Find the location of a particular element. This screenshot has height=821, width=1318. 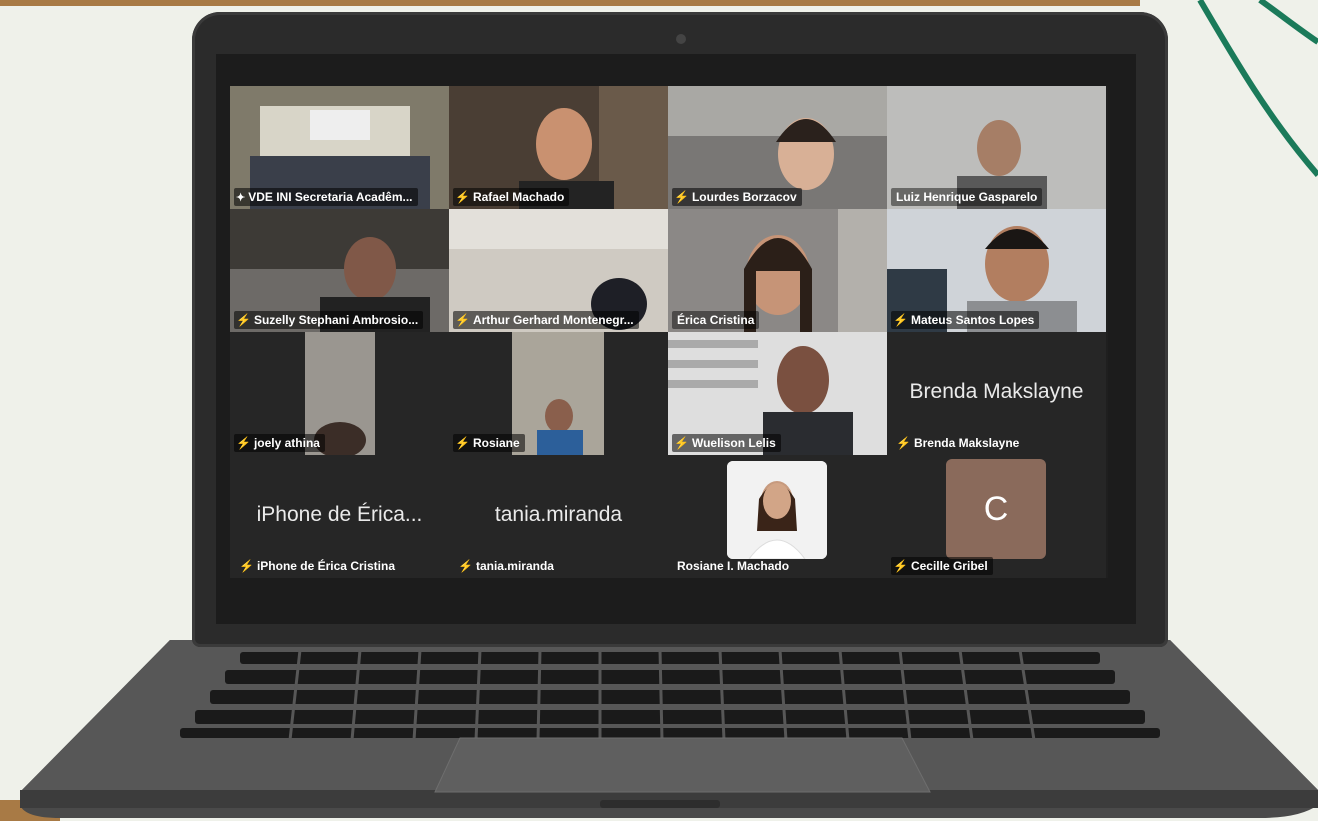

participant-name-tag: ⚡ Wuelison Lelis is located at coordinates (726, 443).